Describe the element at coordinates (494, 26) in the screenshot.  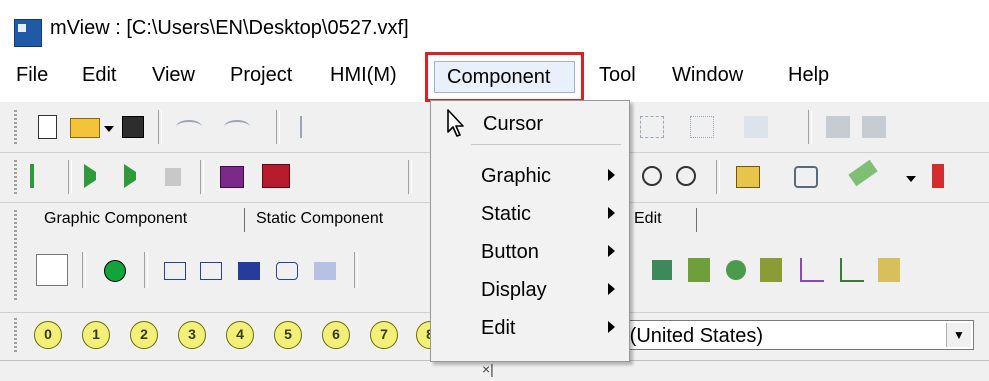
I see `title-bar: mView : [C:\Users\EN\Desktop\0527.vxf]` at that location.